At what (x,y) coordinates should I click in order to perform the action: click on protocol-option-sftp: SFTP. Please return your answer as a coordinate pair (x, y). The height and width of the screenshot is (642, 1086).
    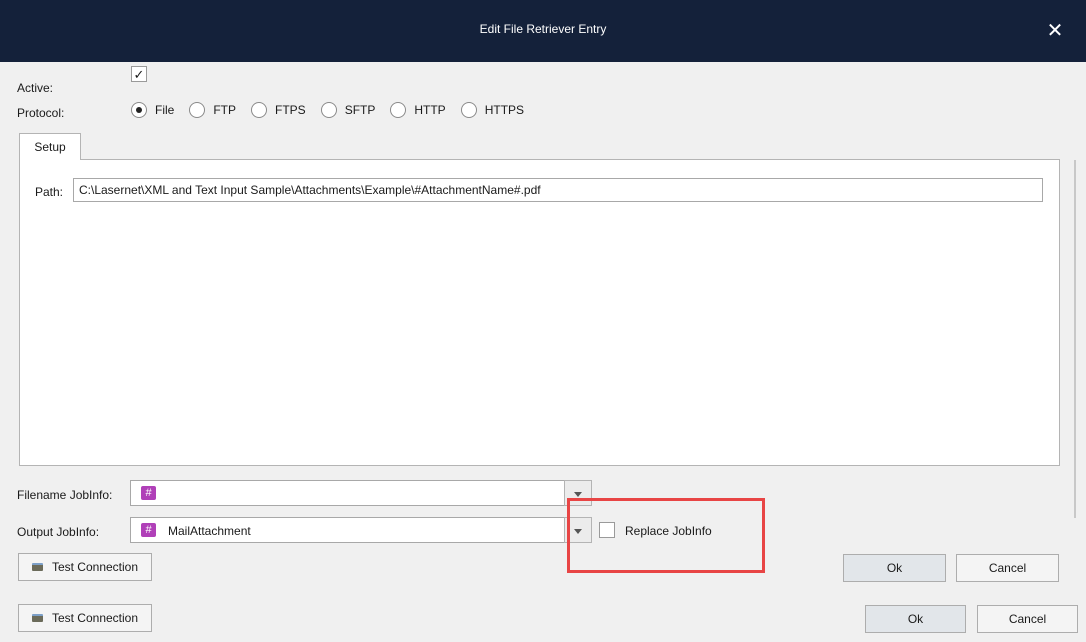
    Looking at the image, I should click on (348, 110).